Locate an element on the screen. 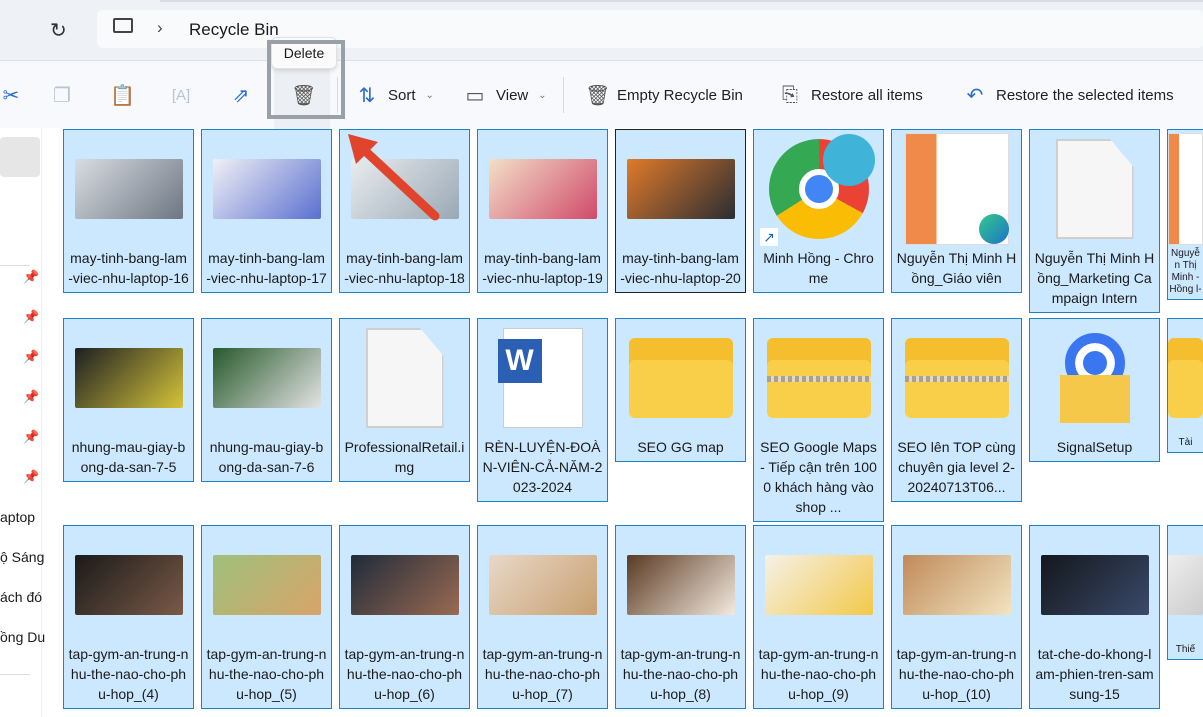  paste-icon: 📋 is located at coordinates (122, 95).